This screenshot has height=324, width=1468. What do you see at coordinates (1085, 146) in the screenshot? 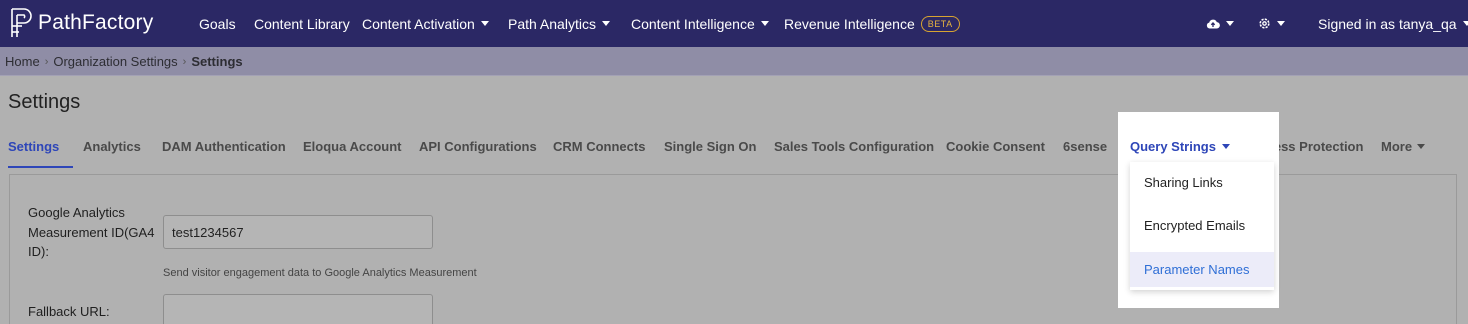
I see `tab-6sense-label: 6sense` at bounding box center [1085, 146].